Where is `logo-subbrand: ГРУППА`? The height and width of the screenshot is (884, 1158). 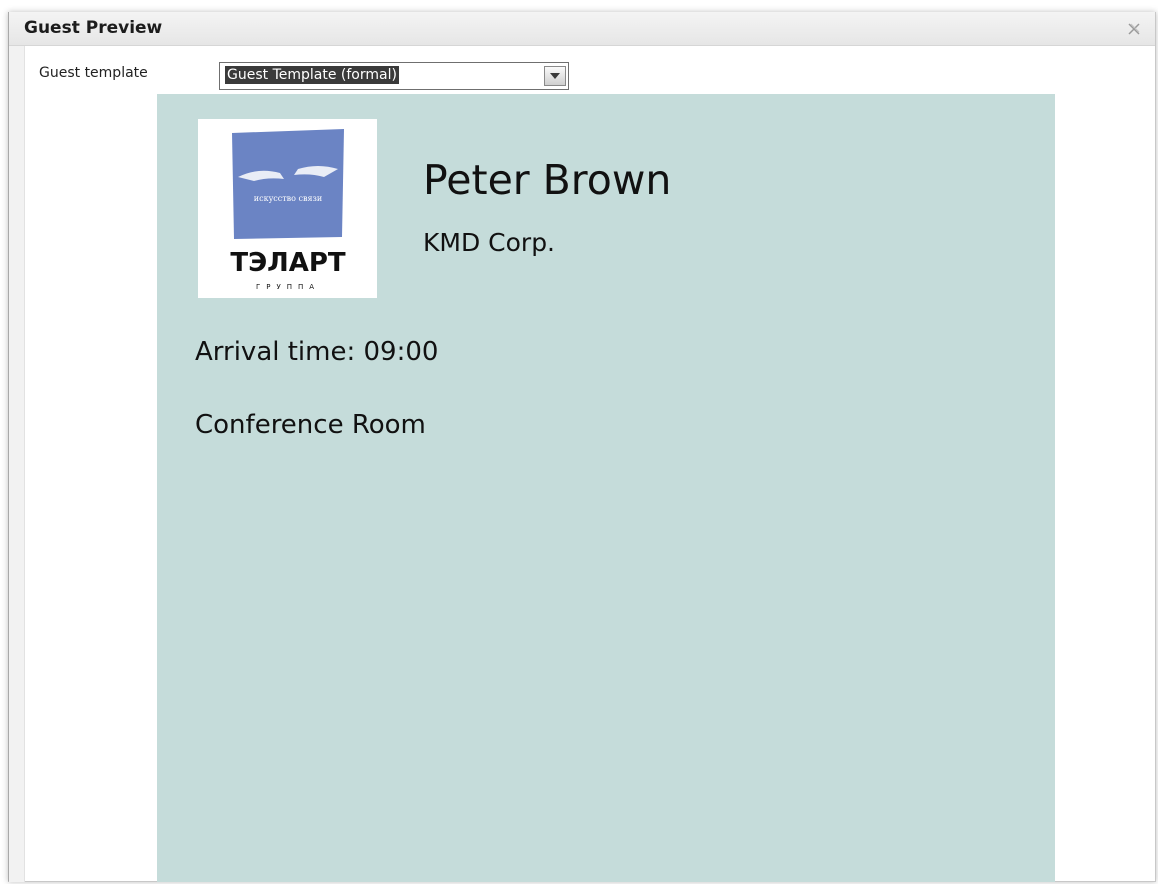 logo-subbrand: ГРУППА is located at coordinates (288, 287).